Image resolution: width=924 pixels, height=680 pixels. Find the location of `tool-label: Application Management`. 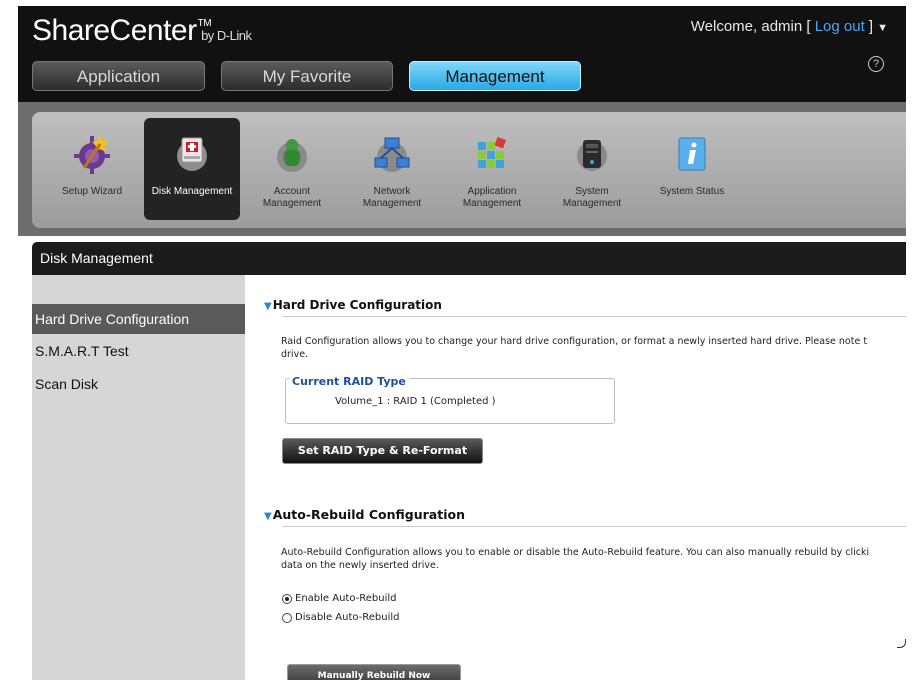

tool-label: Application Management is located at coordinates (492, 197).